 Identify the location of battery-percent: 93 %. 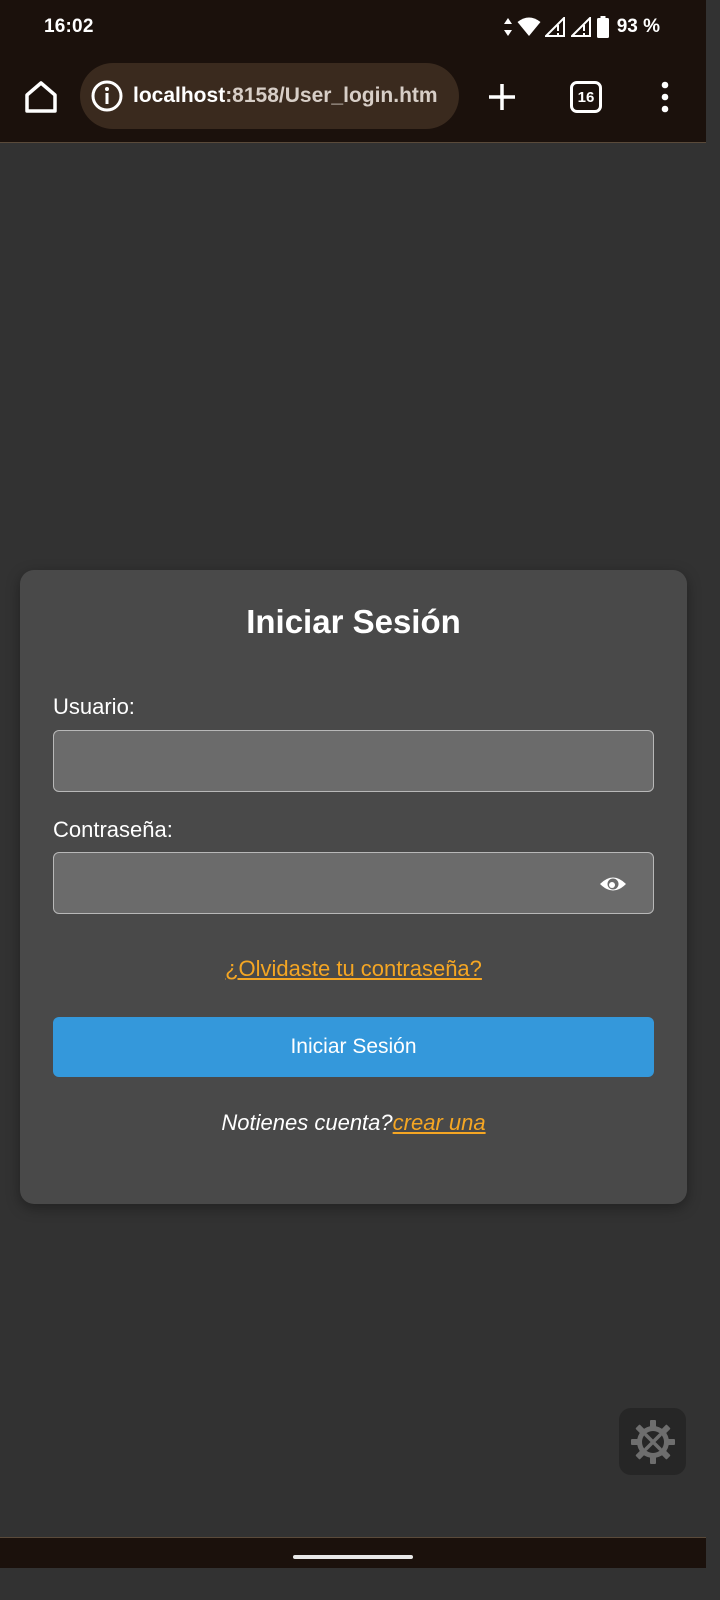
(638, 26).